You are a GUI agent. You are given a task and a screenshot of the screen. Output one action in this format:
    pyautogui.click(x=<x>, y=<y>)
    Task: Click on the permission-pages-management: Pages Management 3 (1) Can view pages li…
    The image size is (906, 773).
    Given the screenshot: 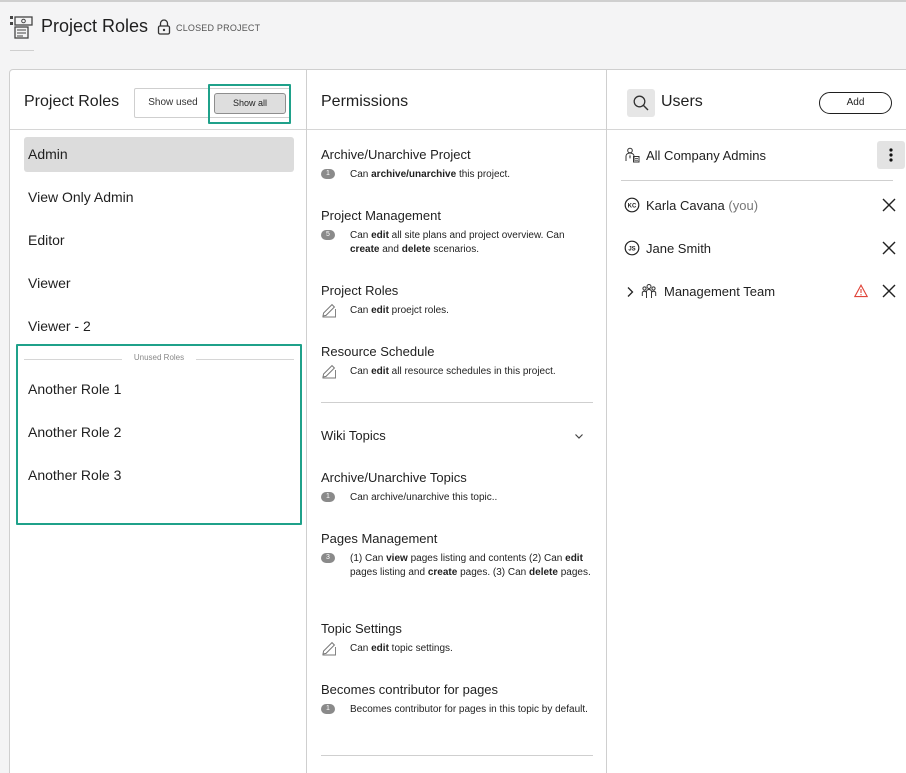 What is the action you would take?
    pyautogui.click(x=457, y=555)
    